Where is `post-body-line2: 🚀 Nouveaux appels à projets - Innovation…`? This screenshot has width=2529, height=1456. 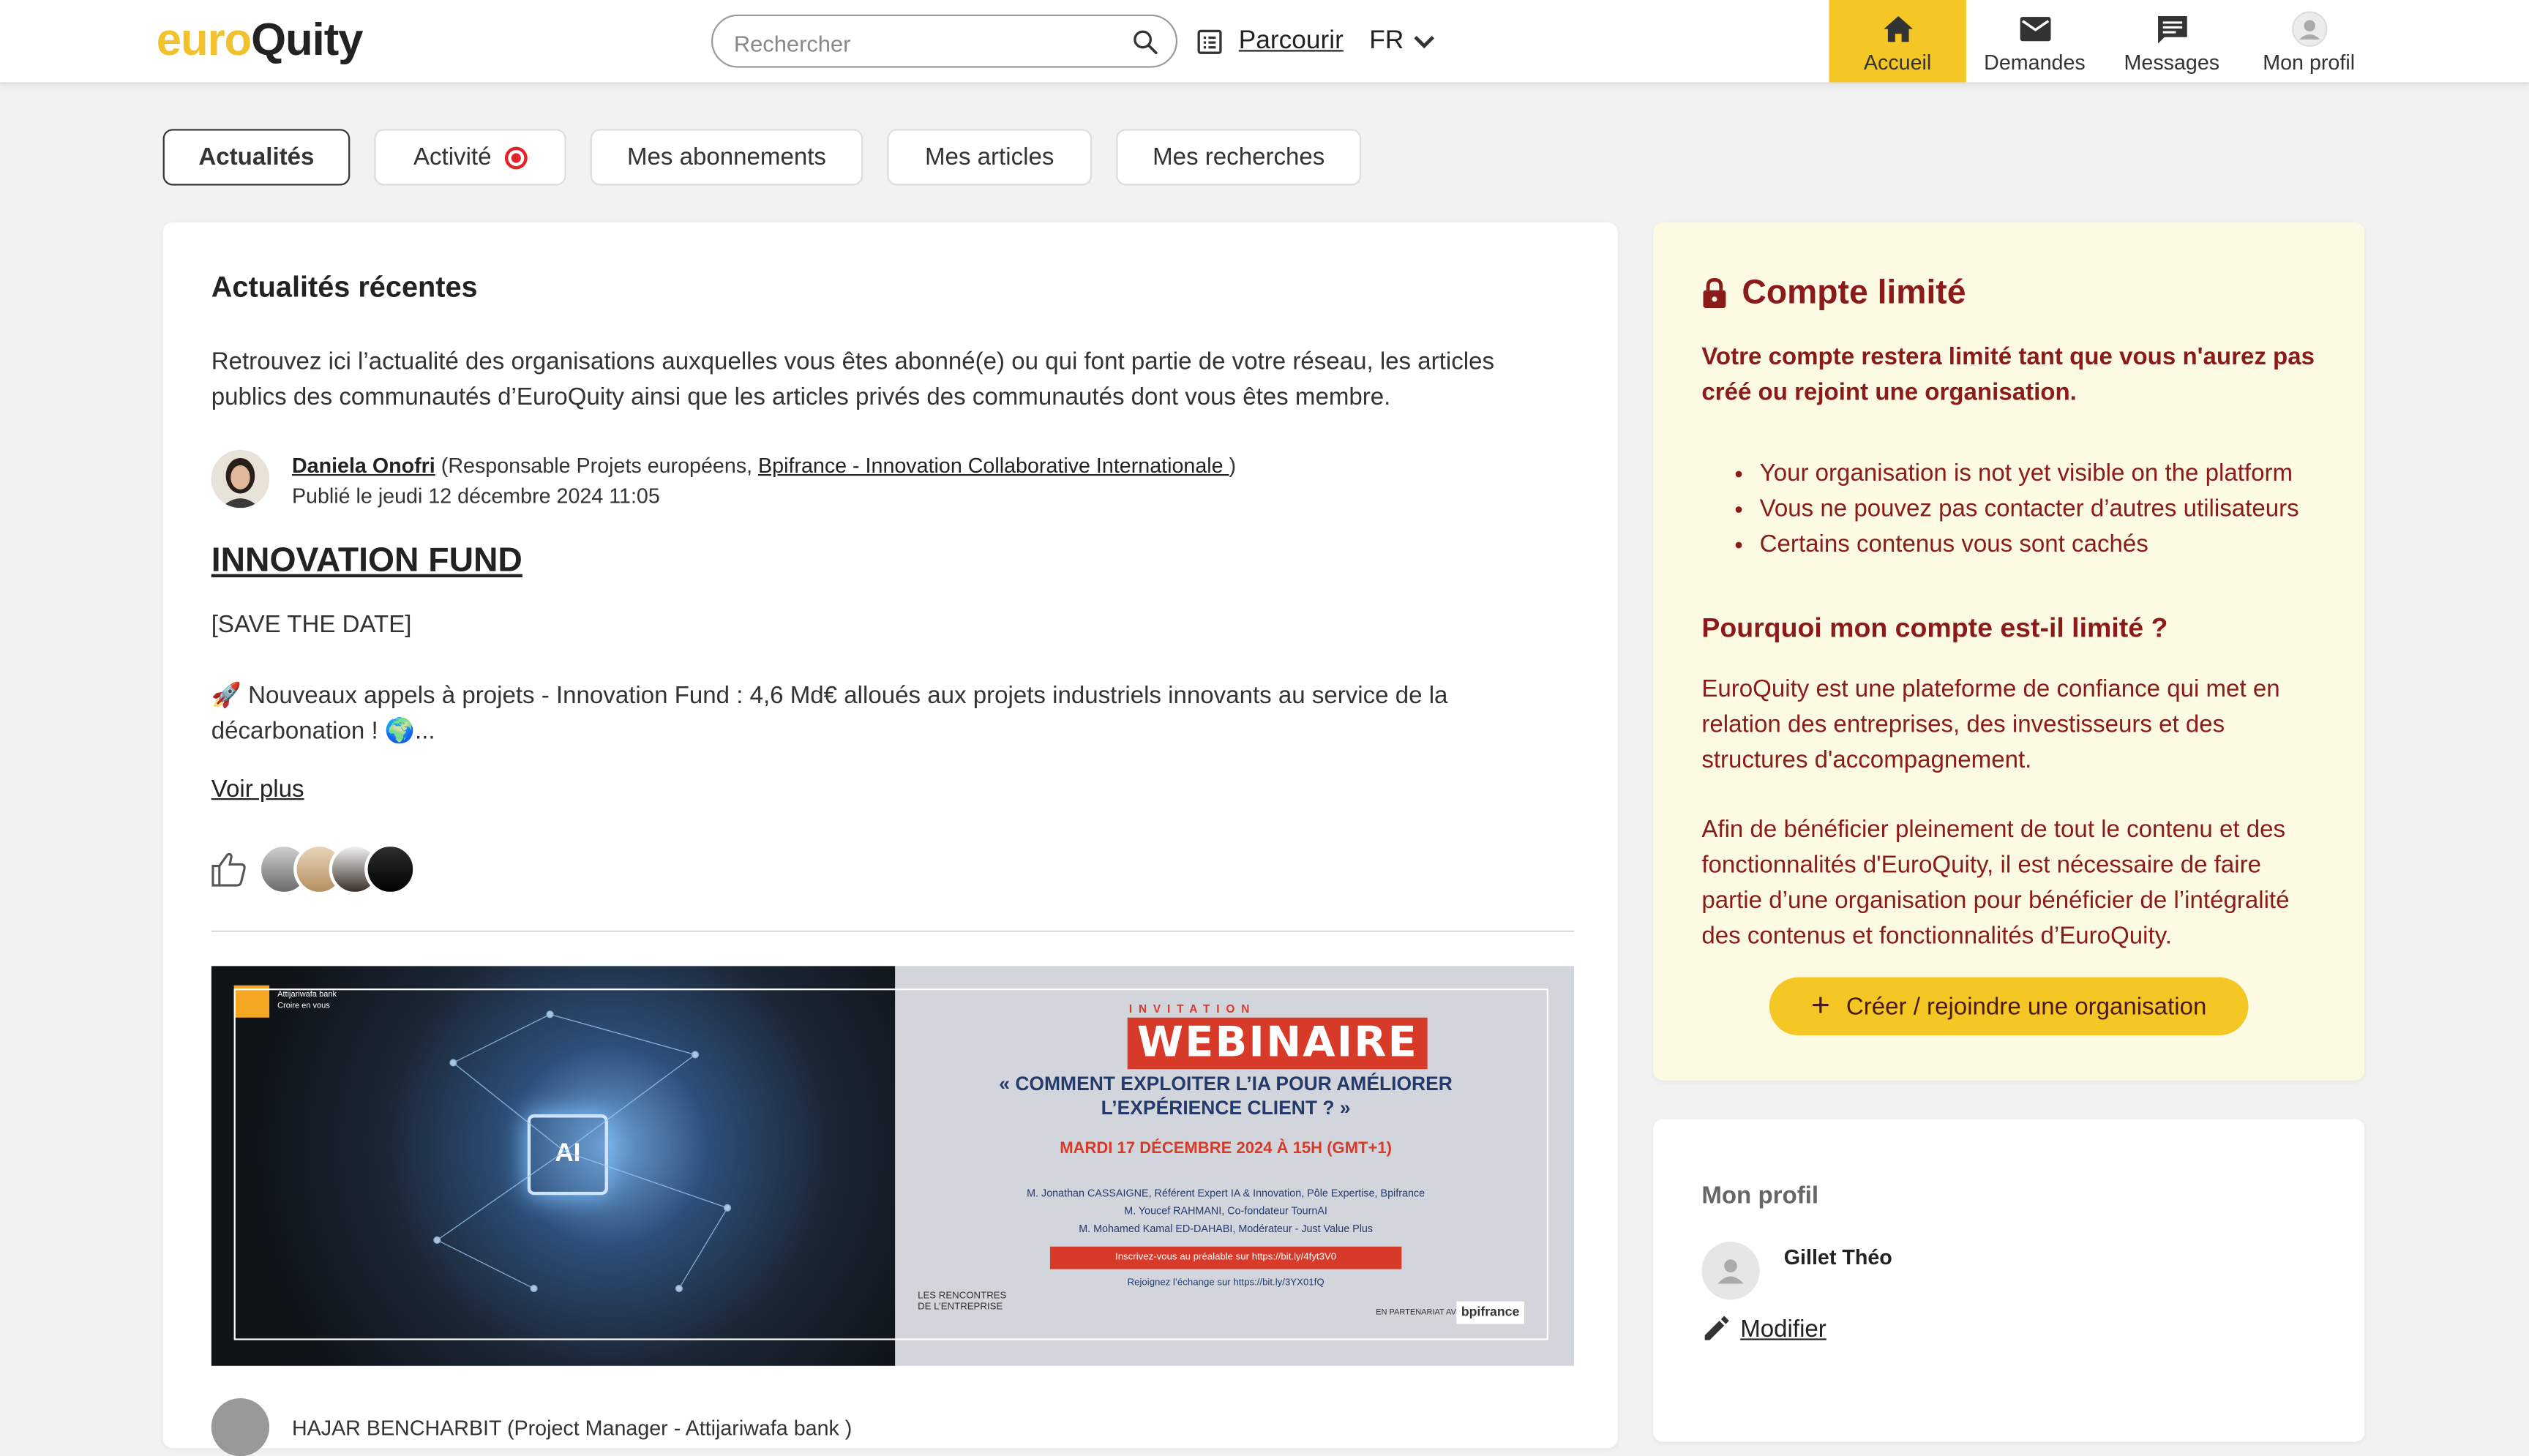
post-body-line2: 🚀 Nouveaux appels à projets - Innovation… is located at coordinates (830, 714).